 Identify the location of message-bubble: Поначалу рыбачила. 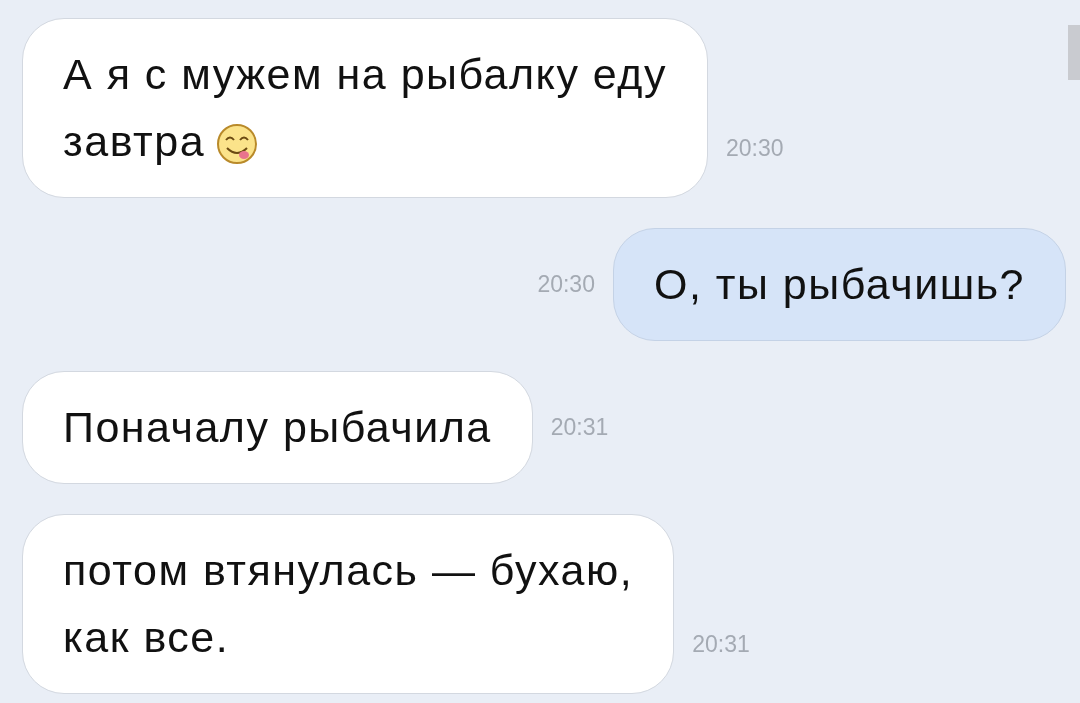
(277, 427).